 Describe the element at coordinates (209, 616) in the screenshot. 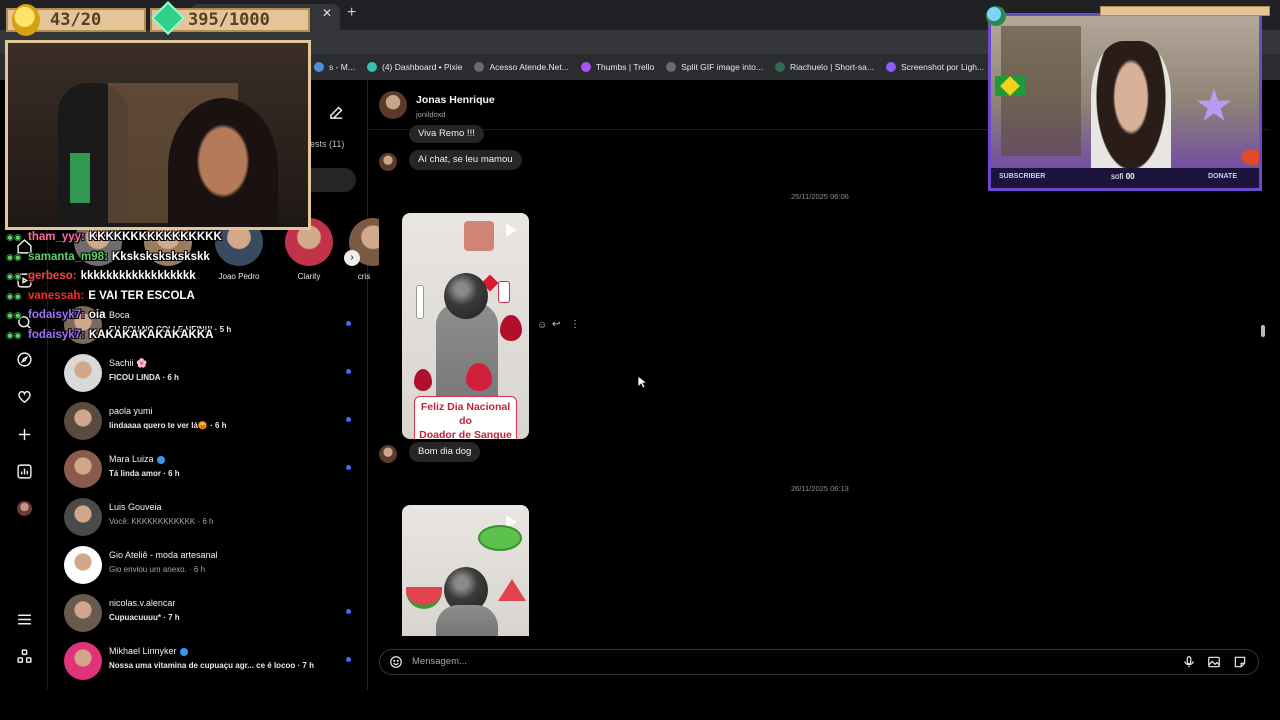

I see `conversation-row: nicolas.v.alencar Cupuacuuuu* · 7 h` at that location.